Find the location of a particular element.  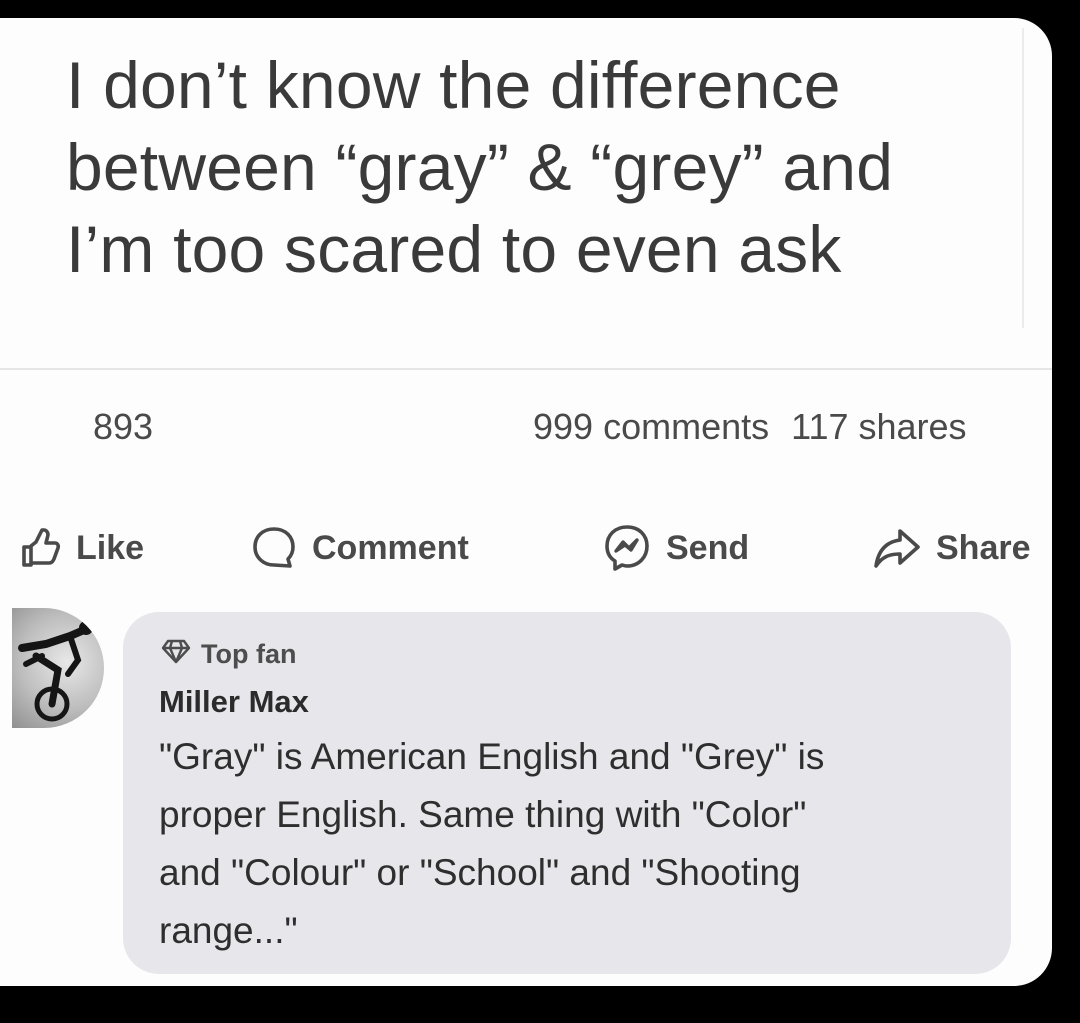

like-button: Like is located at coordinates (82, 548).